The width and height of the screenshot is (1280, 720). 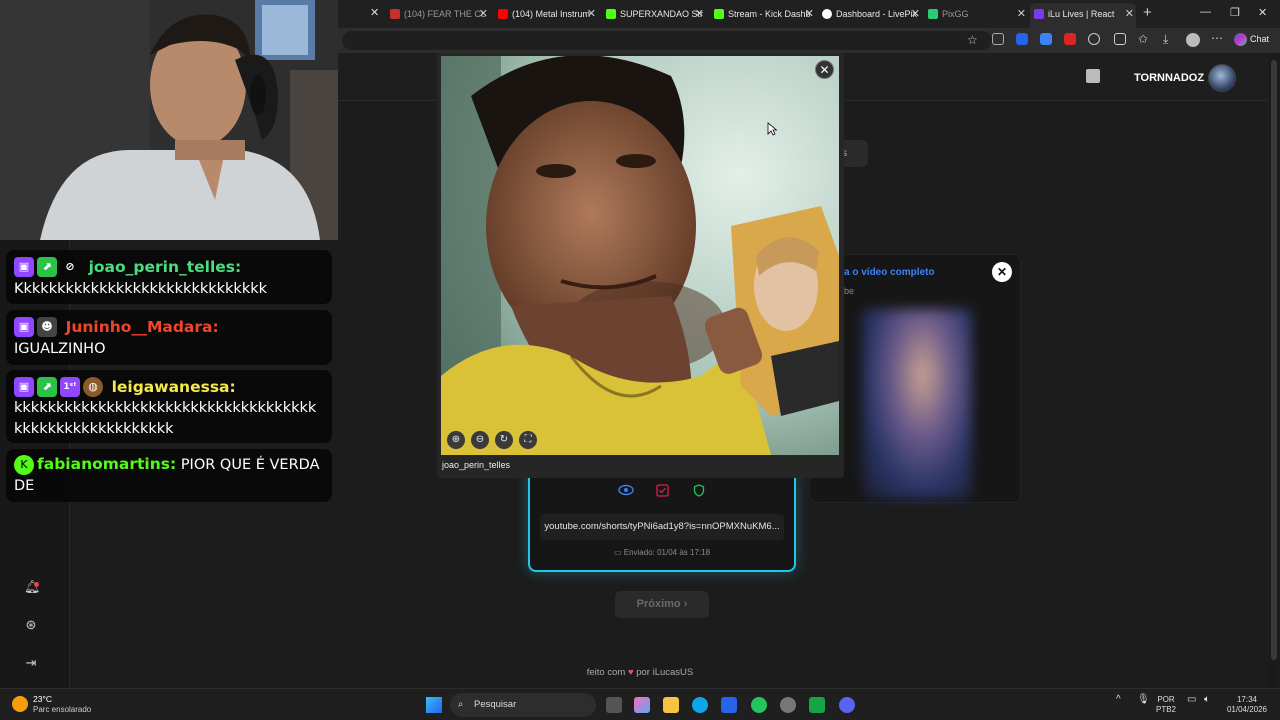 What do you see at coordinates (630, 672) in the screenshot?
I see `heart-icon: ♥` at bounding box center [630, 672].